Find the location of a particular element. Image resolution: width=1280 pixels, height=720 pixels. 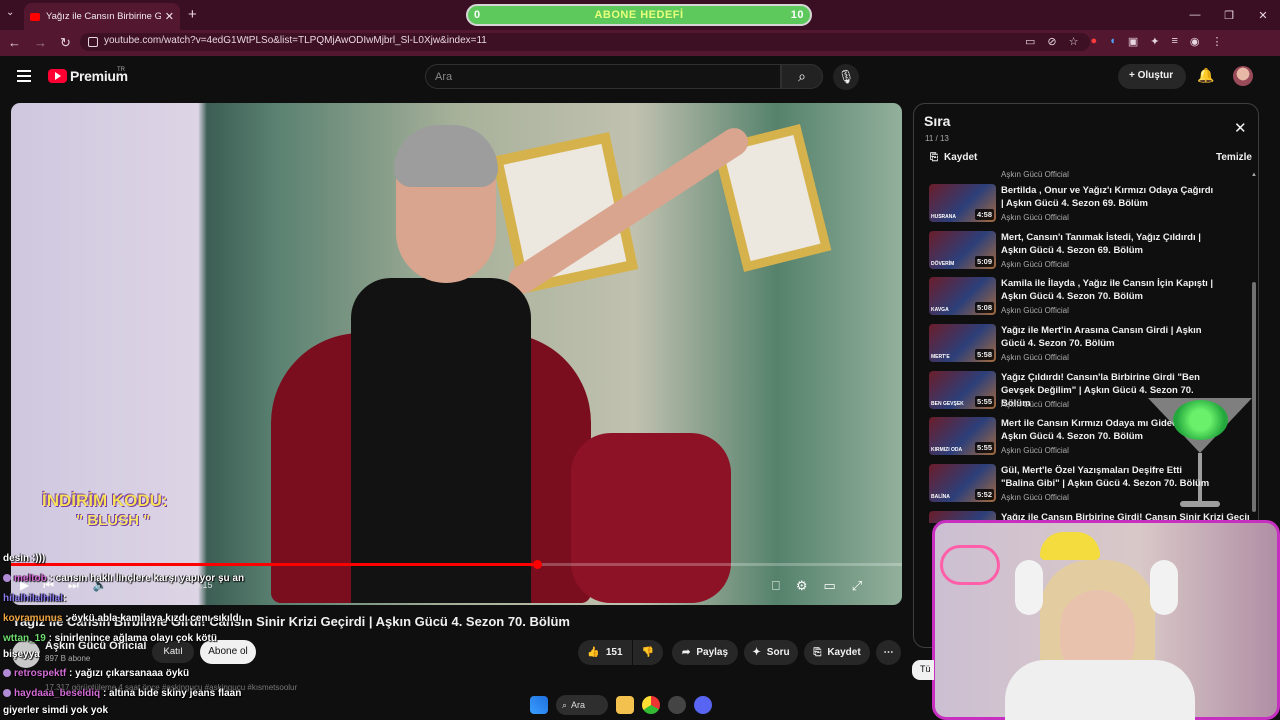

windows-start-icon is located at coordinates (539, 705).